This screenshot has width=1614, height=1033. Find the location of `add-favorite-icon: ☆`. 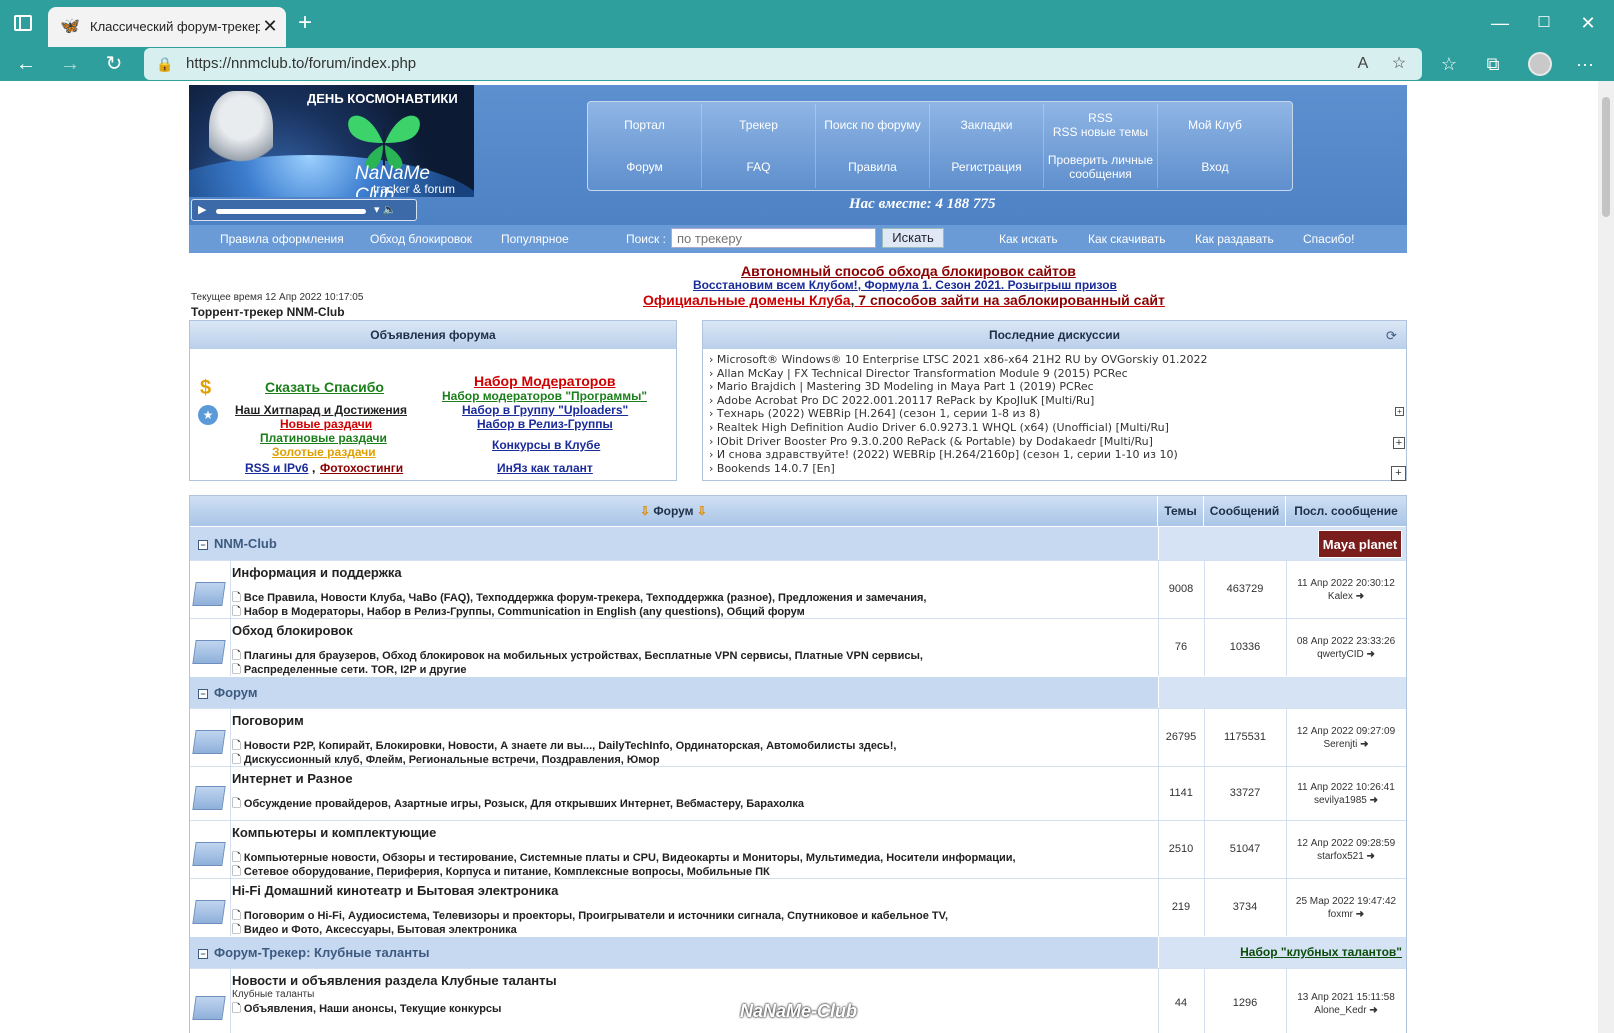

add-favorite-icon: ☆ is located at coordinates (1399, 64).